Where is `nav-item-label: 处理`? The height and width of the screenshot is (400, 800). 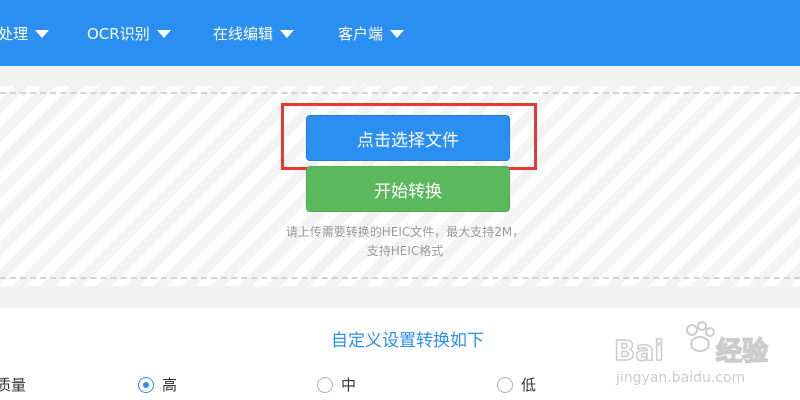
nav-item-label: 处理 is located at coordinates (14, 33).